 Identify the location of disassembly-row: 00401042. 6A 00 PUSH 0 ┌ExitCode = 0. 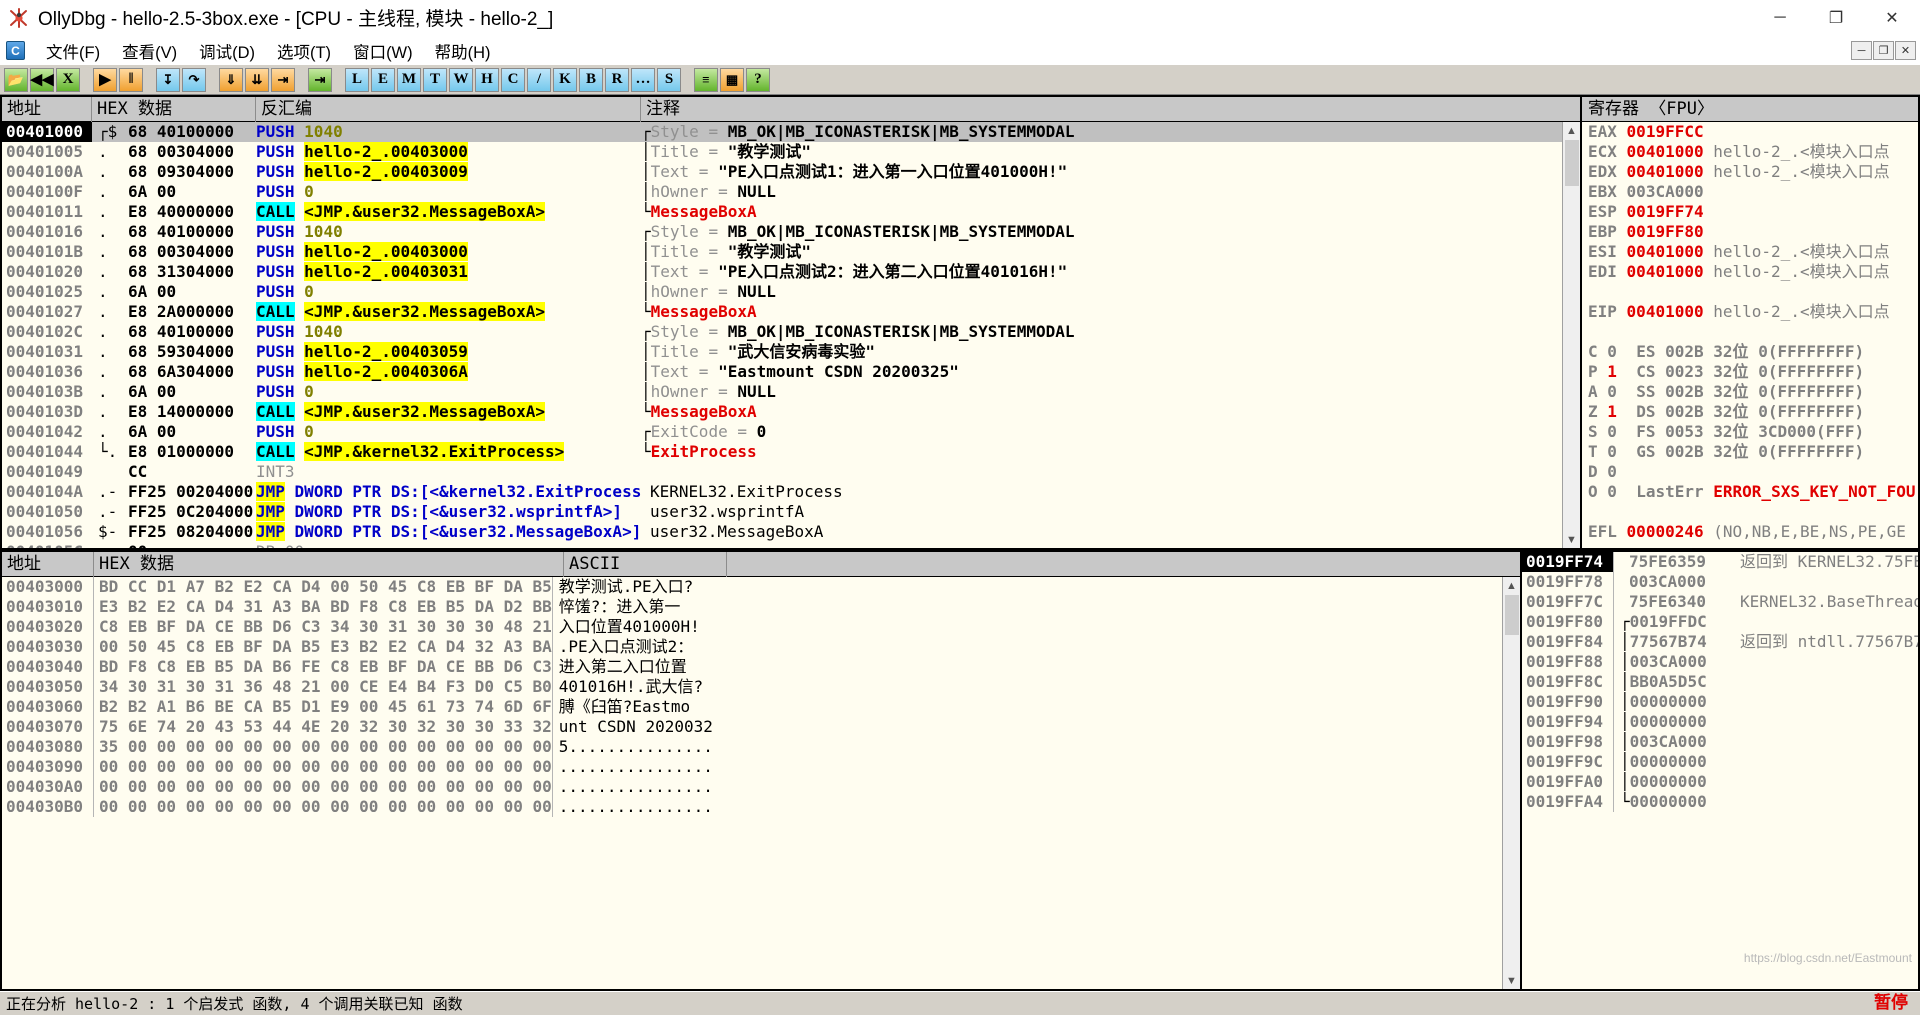
(782, 432).